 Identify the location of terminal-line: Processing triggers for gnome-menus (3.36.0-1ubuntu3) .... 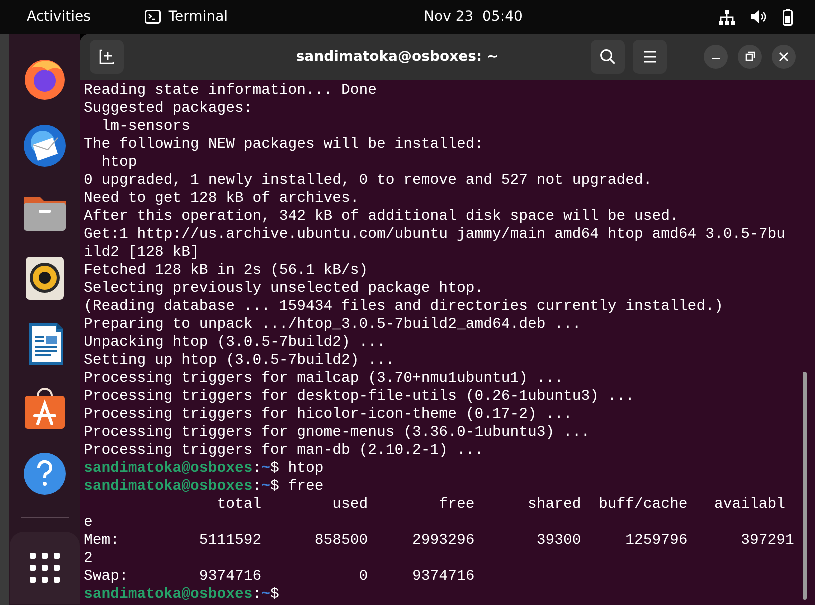
(337, 433).